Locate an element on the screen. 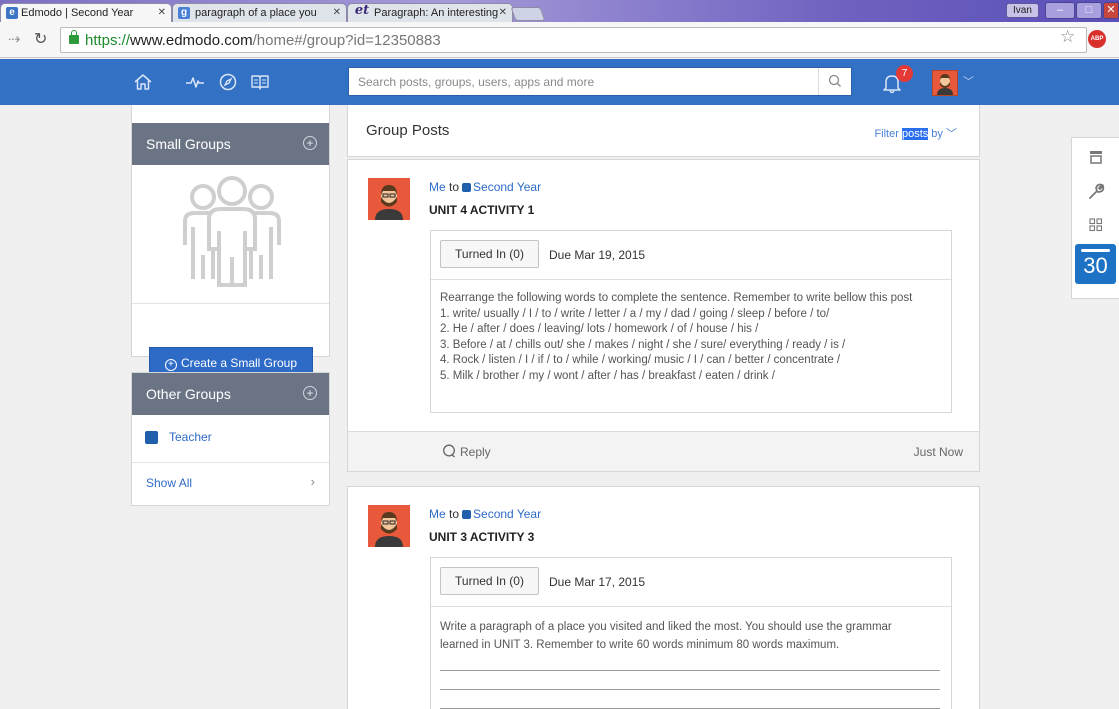 The height and width of the screenshot is (709, 1119). filter-label-highlight: posts is located at coordinates (915, 134).